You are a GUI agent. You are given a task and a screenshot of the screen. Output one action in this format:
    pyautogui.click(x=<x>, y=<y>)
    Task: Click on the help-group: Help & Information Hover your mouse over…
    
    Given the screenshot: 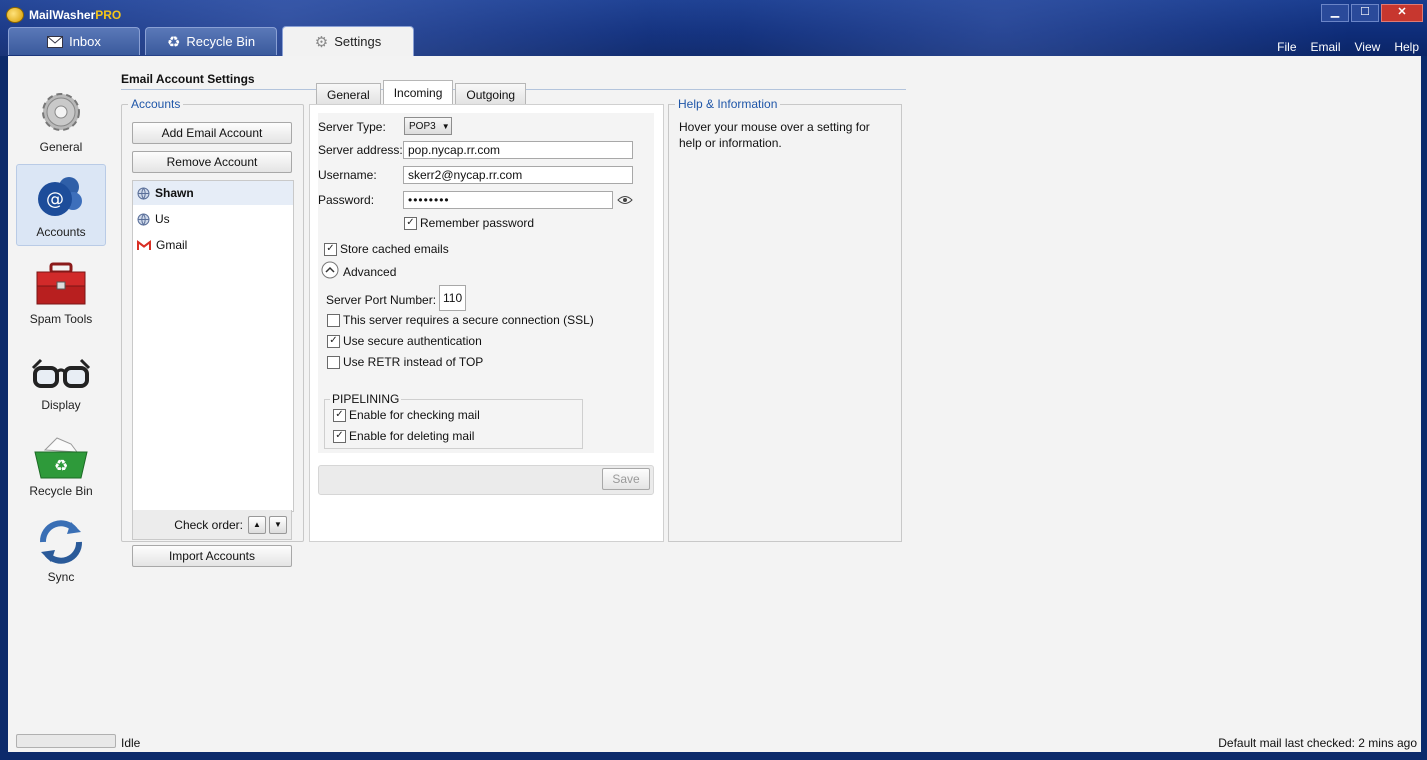 What is the action you would take?
    pyautogui.click(x=785, y=319)
    